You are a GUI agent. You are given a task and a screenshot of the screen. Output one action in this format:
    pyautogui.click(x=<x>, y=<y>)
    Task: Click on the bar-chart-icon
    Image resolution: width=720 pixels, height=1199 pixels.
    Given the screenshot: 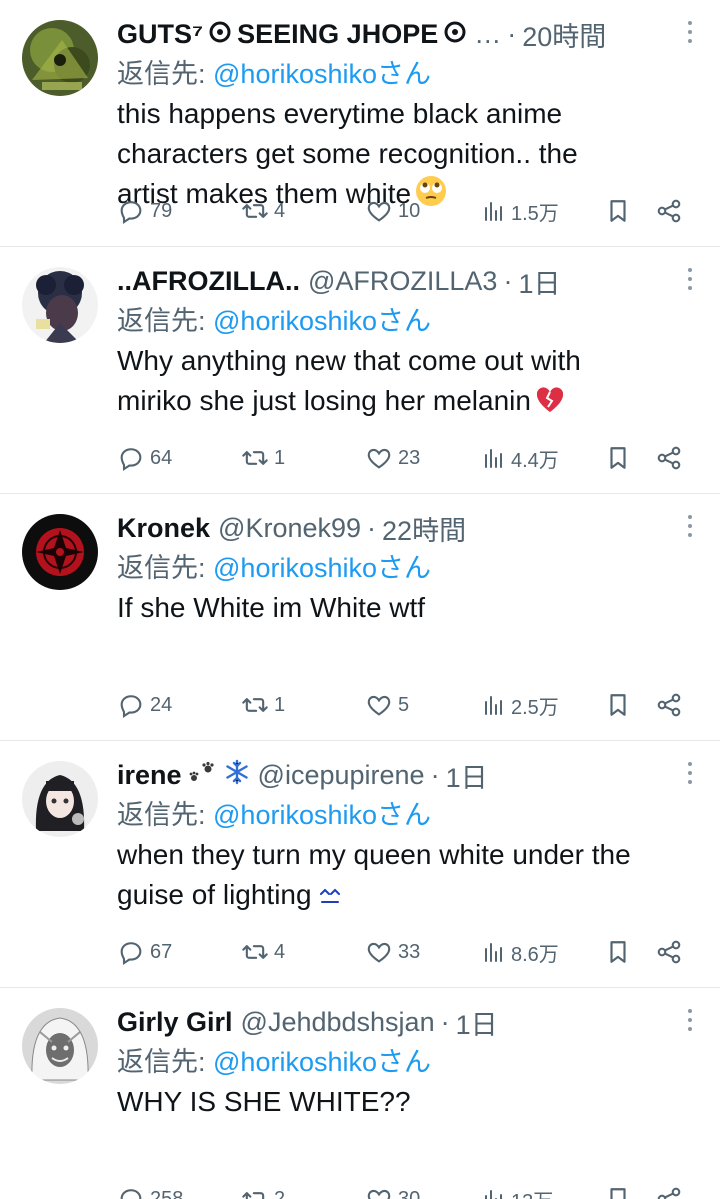 What is the action you would take?
    pyautogui.click(x=493, y=952)
    